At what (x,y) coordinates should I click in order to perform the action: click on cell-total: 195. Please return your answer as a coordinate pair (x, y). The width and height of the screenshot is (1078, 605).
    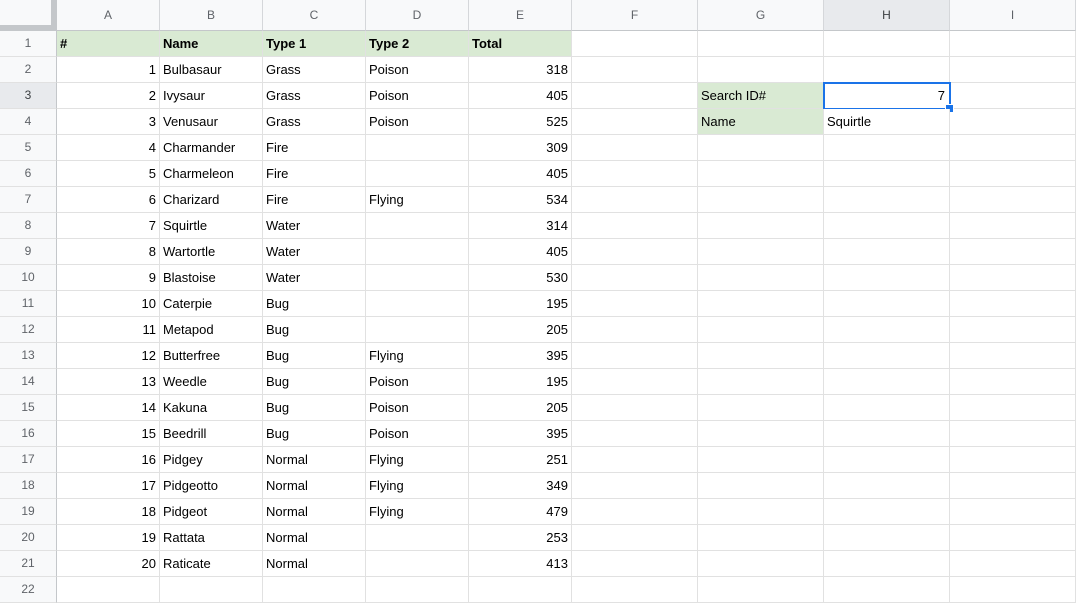
    Looking at the image, I should click on (520, 382).